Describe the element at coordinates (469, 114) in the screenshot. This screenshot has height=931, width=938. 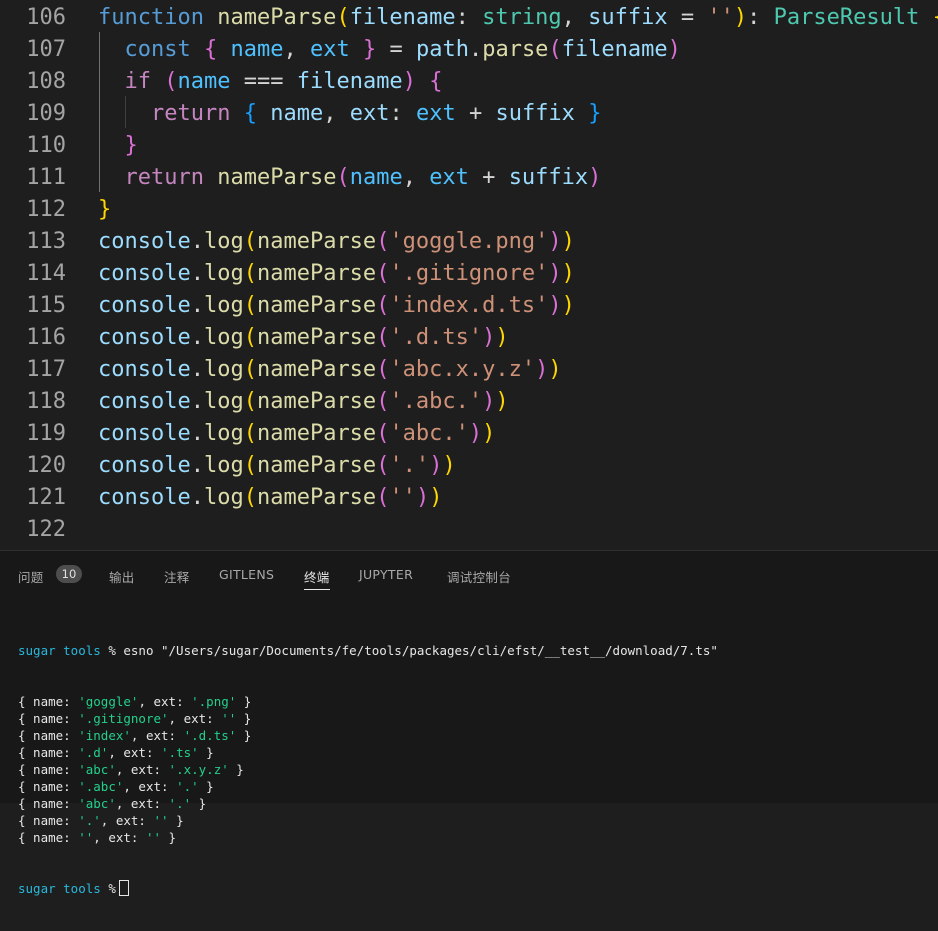
I see `code-line: 109 return { name, ext: ext + suffix }` at that location.